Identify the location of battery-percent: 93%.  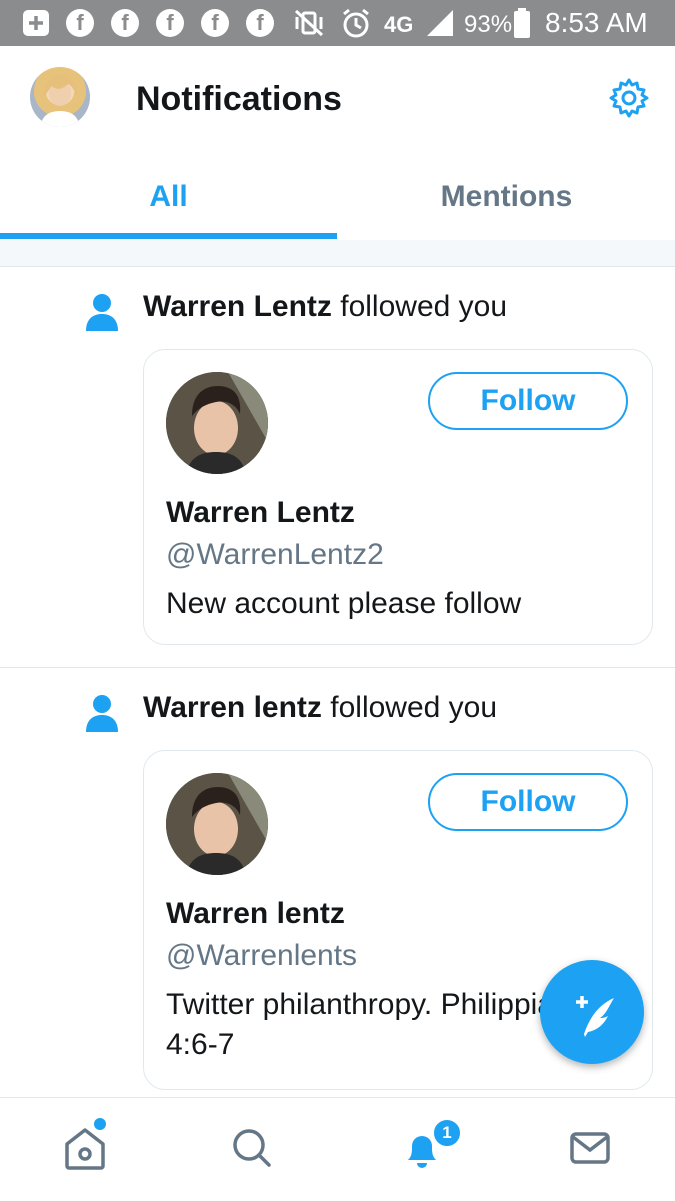
(488, 24).